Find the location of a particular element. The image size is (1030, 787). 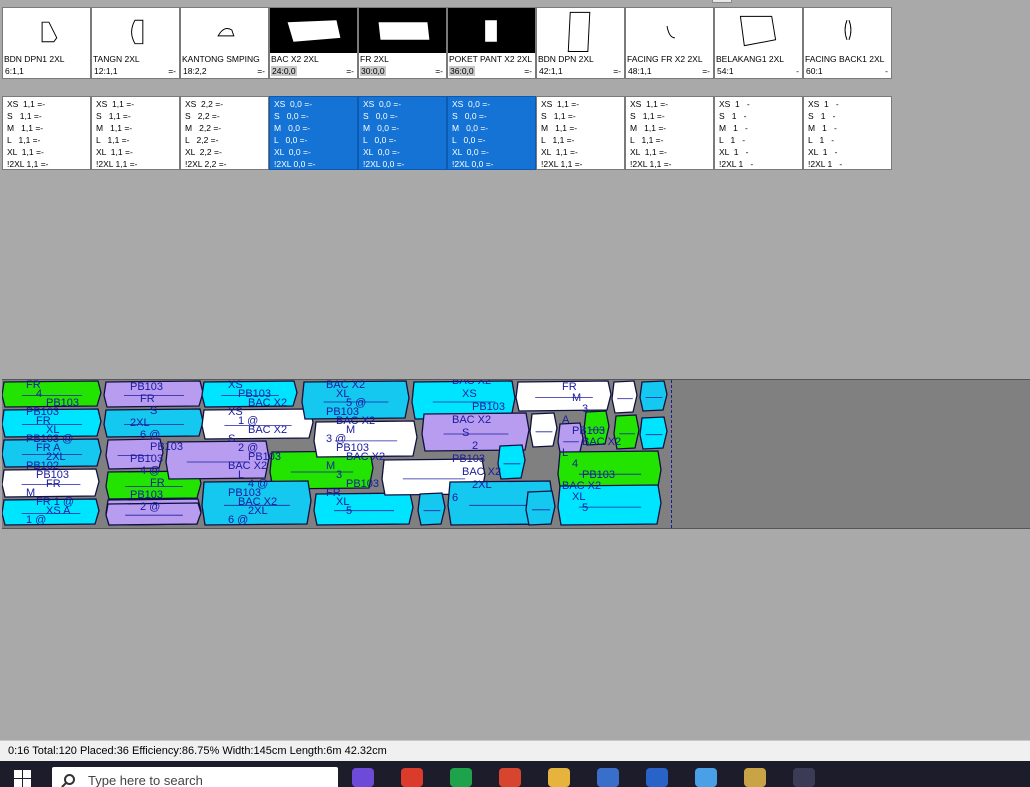

bug-app-icon is located at coordinates (755, 777).